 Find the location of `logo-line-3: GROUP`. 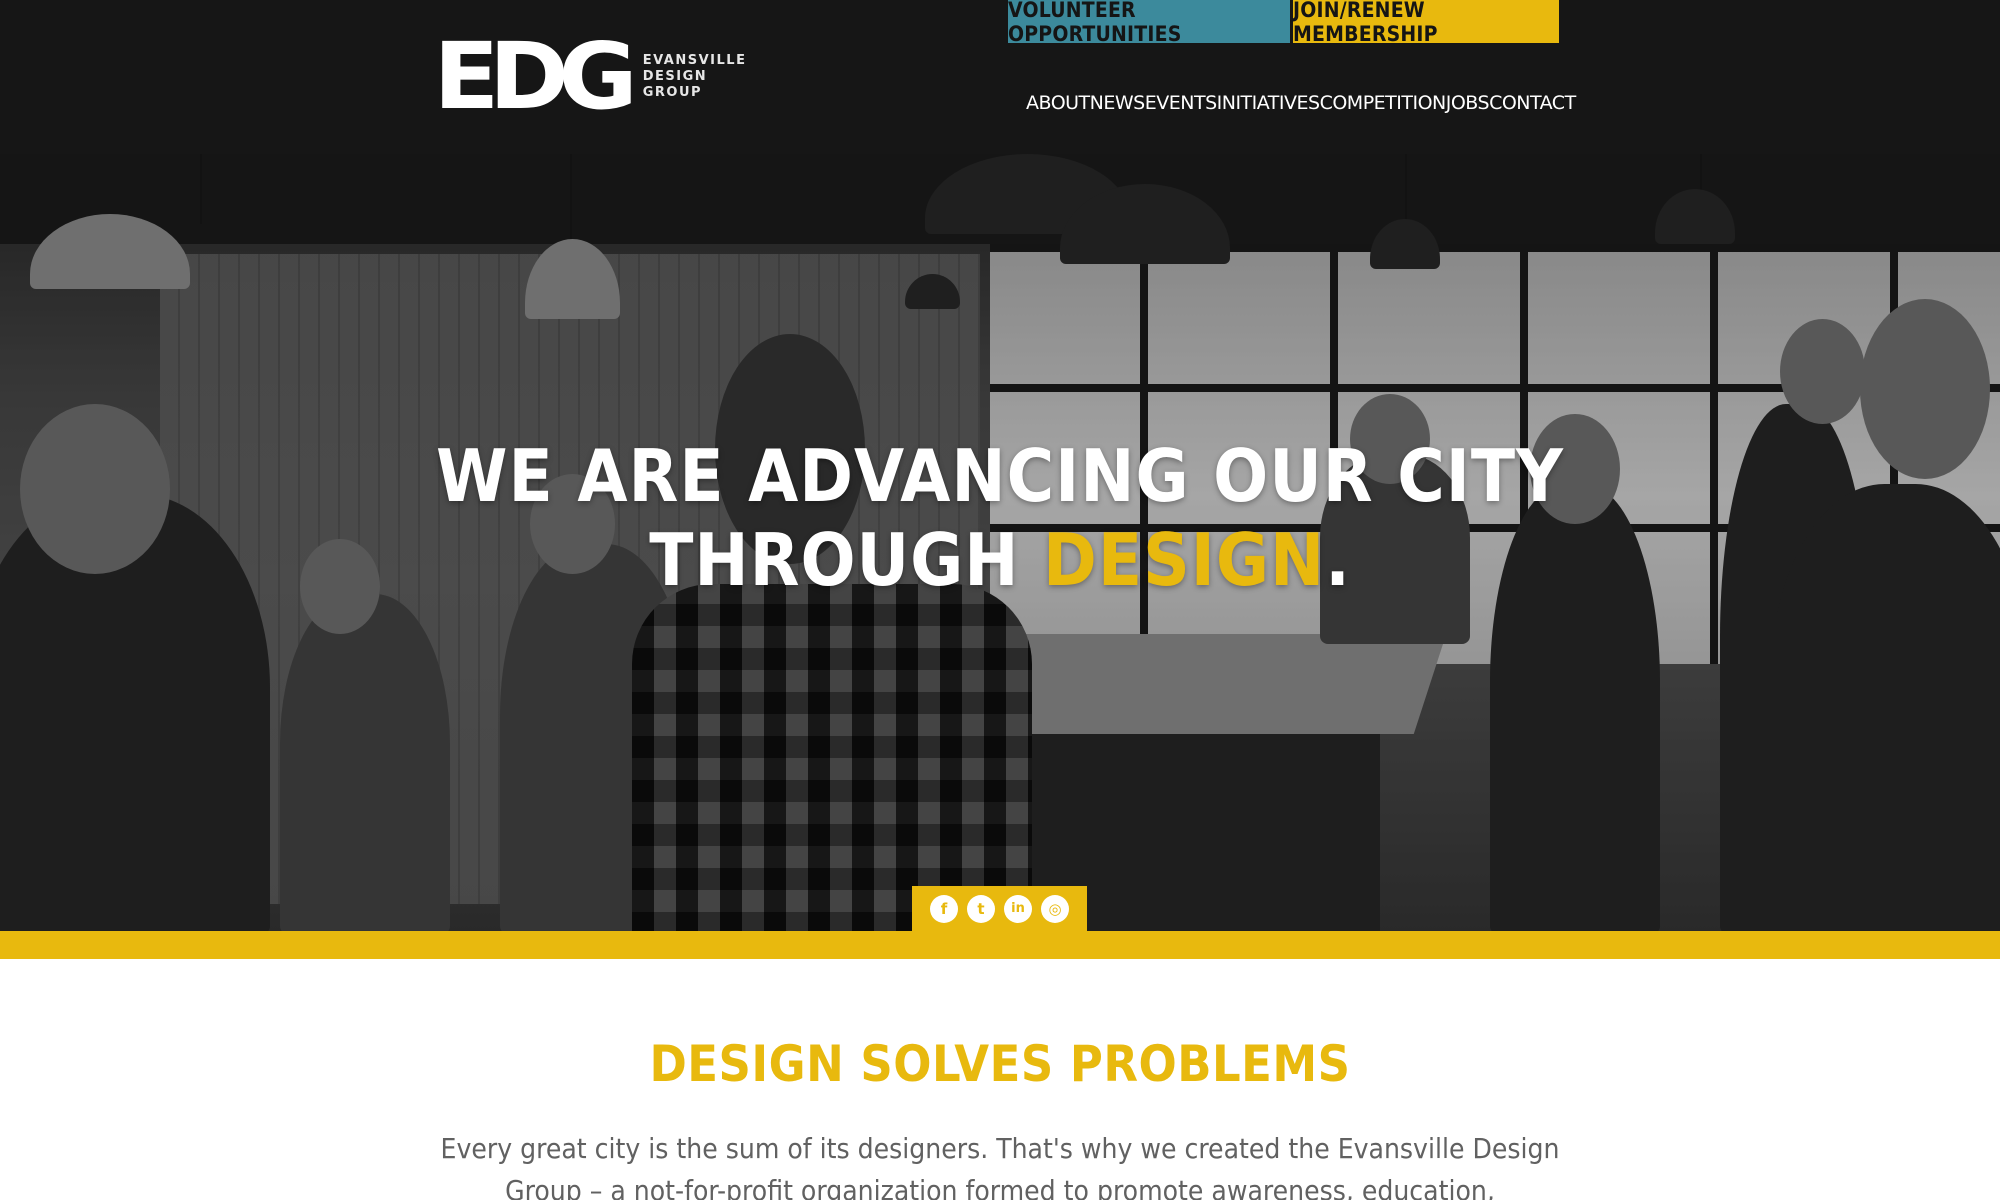

logo-line-3: GROUP is located at coordinates (672, 92).